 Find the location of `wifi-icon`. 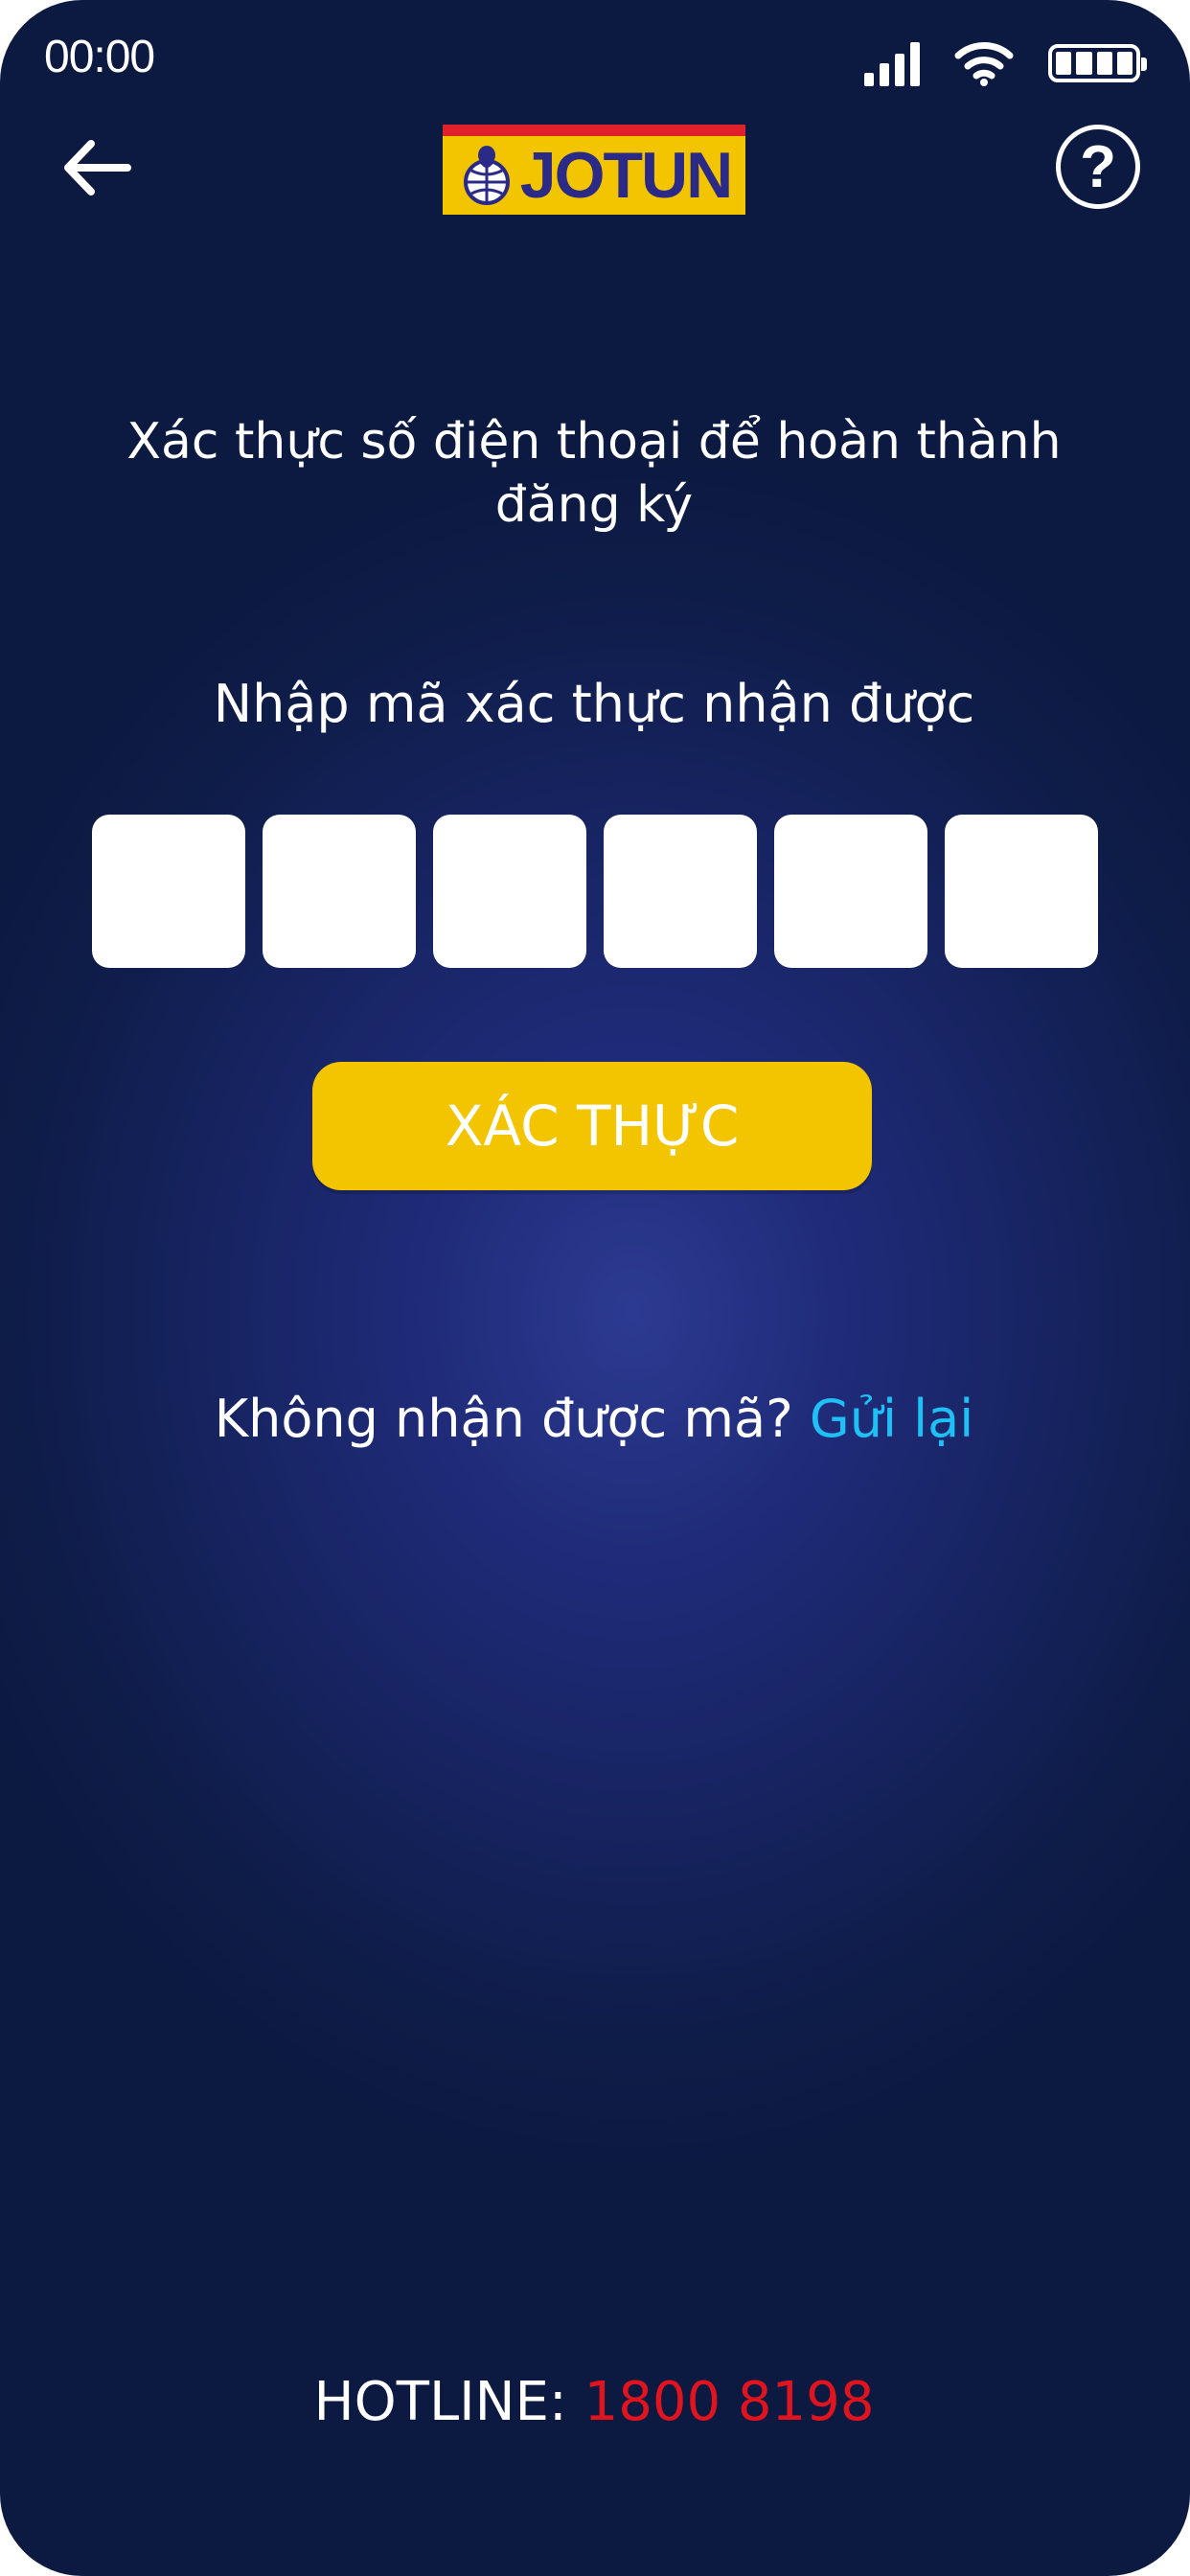

wifi-icon is located at coordinates (984, 64).